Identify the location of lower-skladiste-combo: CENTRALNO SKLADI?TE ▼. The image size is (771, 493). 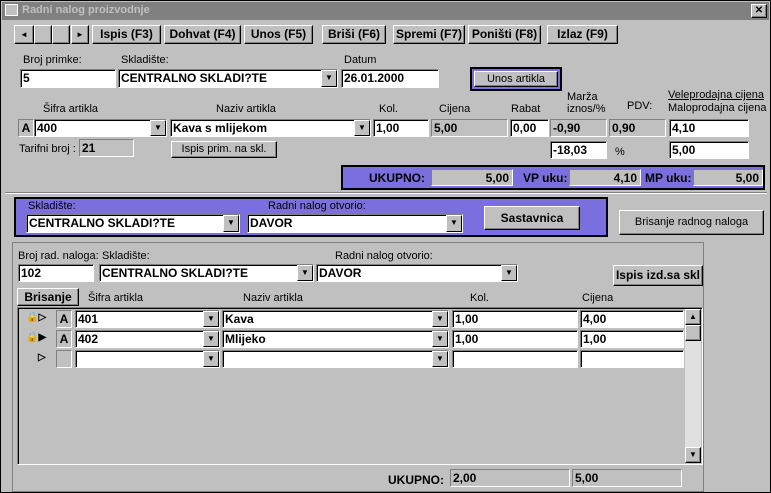
(206, 273).